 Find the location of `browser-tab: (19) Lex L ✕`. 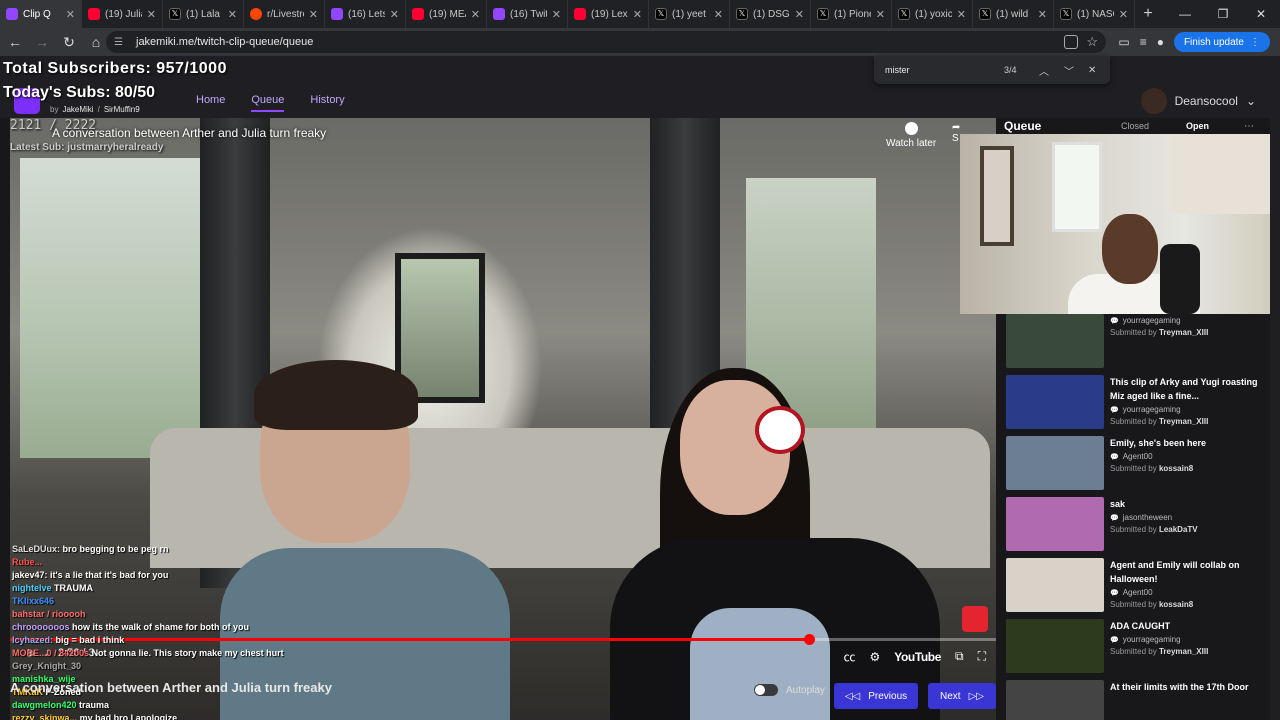

browser-tab: (19) Lex L ✕ is located at coordinates (608, 14).